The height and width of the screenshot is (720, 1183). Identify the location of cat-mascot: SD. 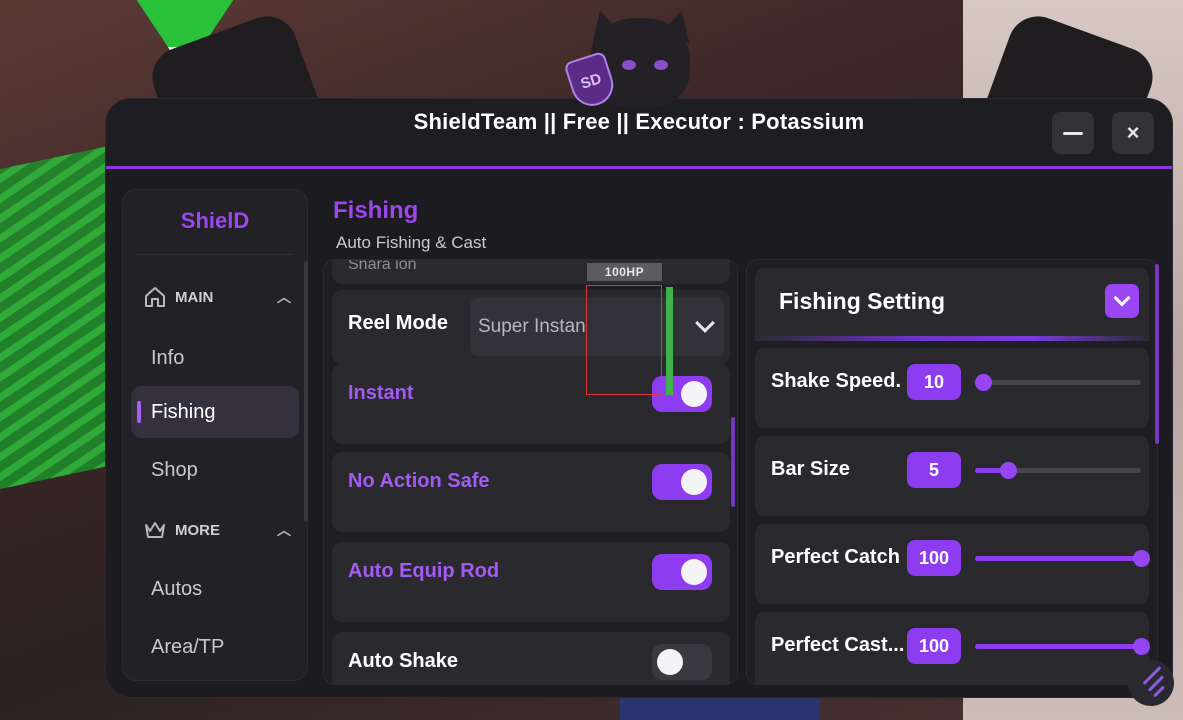
(636, 63).